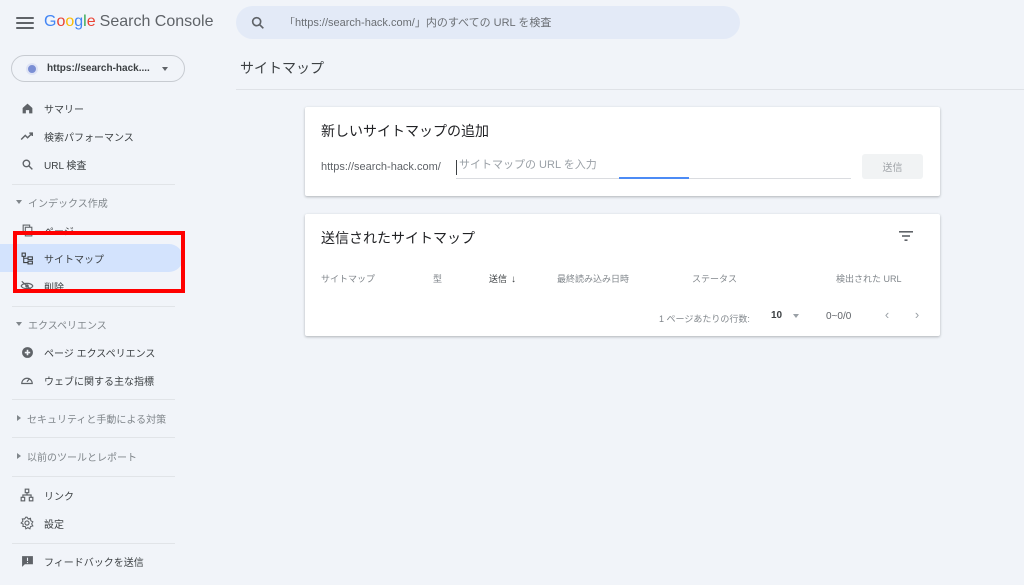  Describe the element at coordinates (68, 204) in the screenshot. I see `section-label: インデックス作成` at that location.